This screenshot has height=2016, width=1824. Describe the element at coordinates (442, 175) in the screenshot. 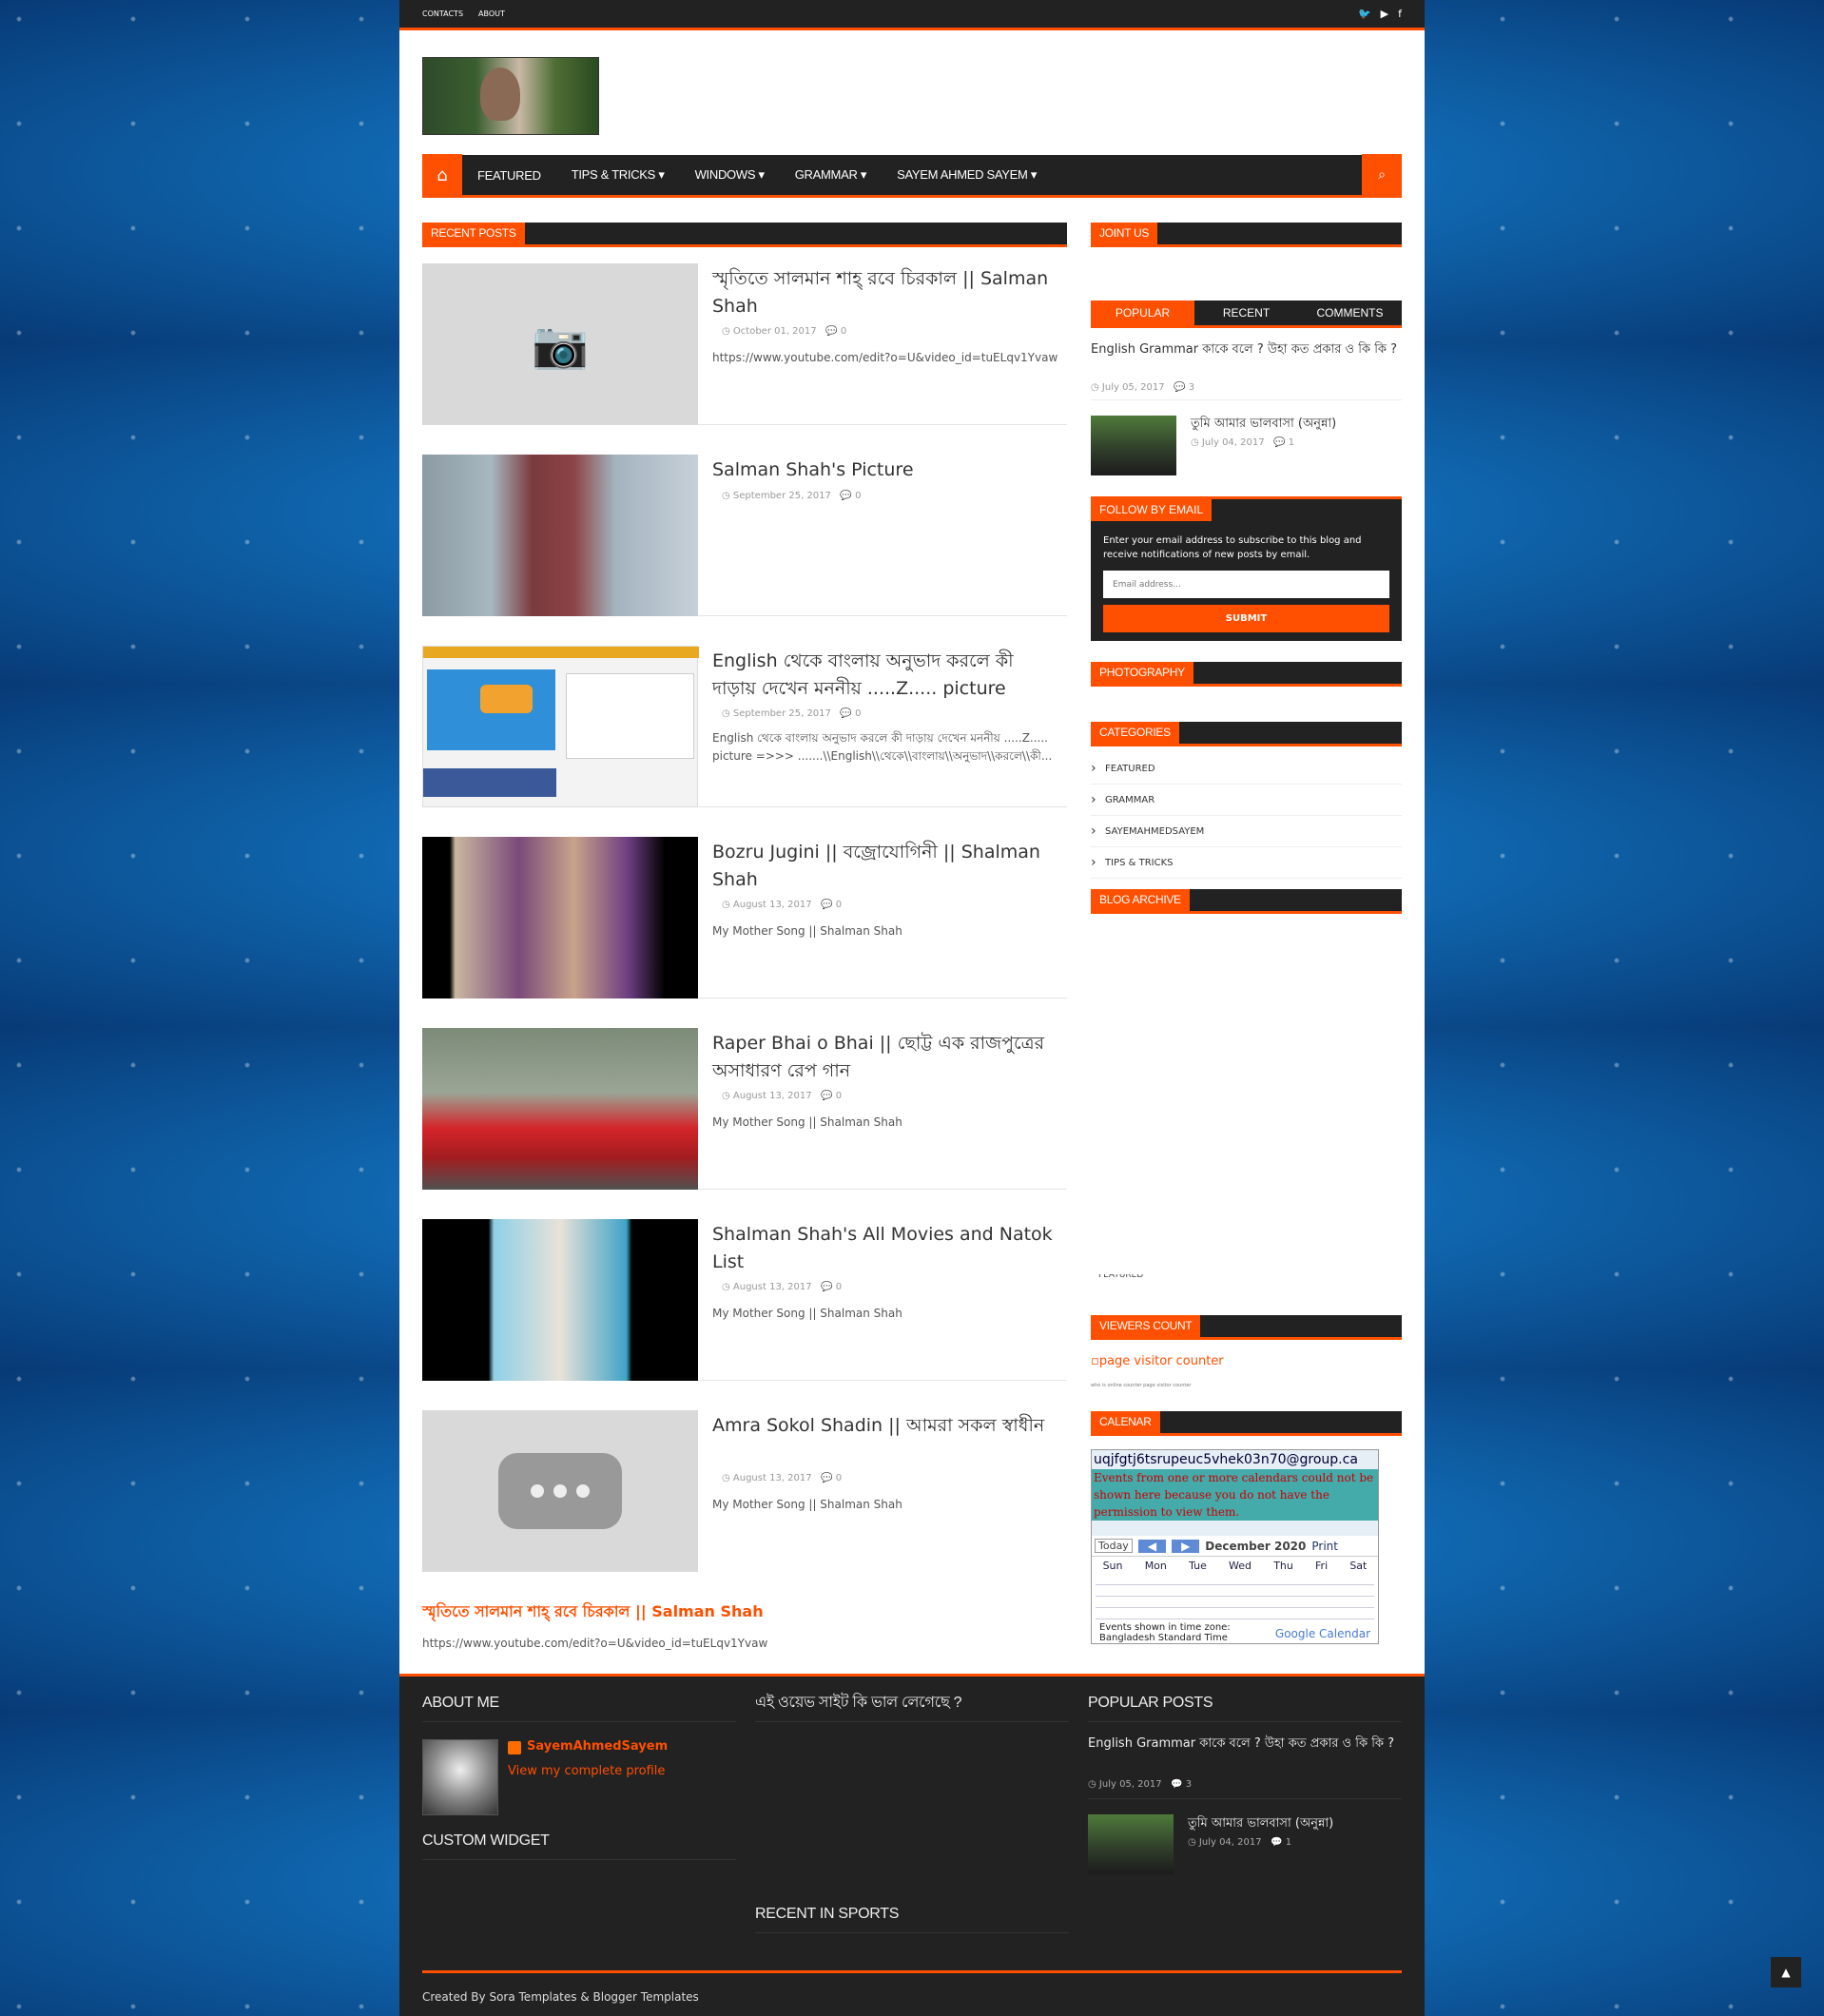

I see `home-icon: ⌂` at that location.